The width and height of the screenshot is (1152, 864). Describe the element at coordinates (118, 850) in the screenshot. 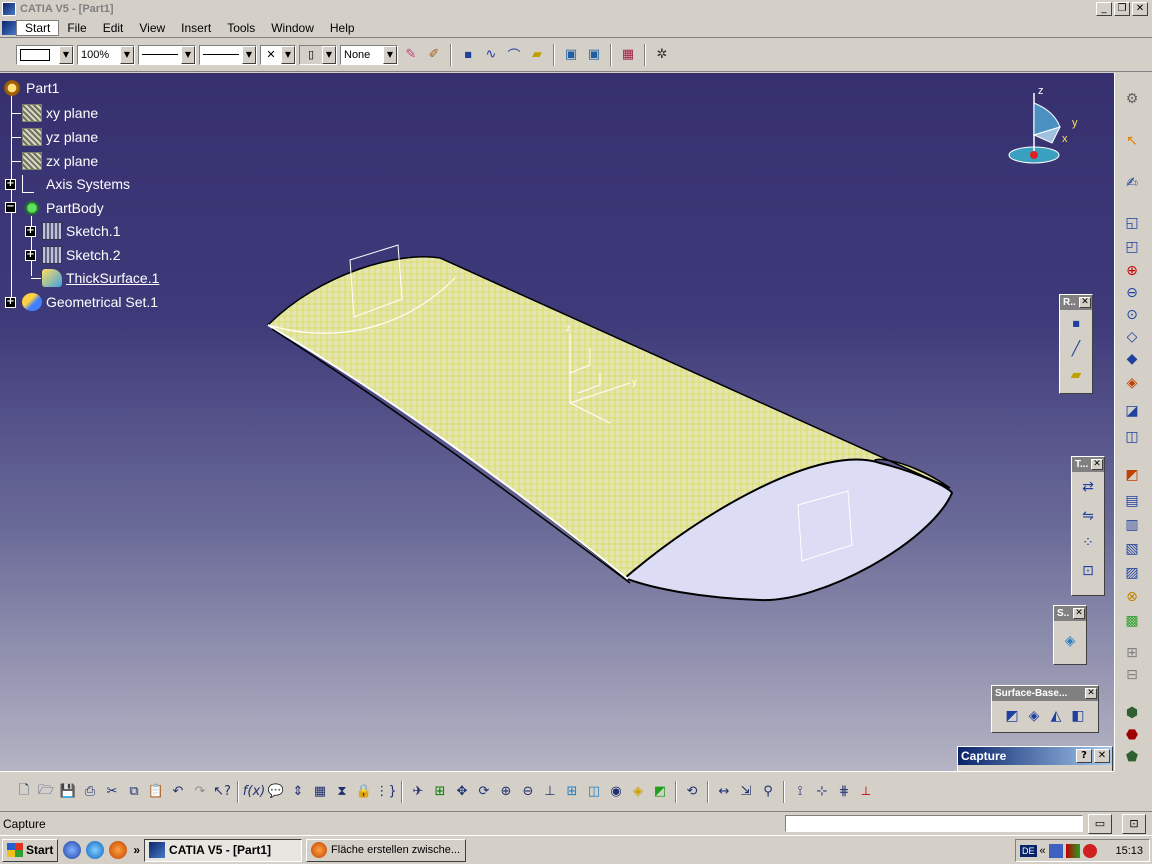

I see `firefox-icon` at that location.